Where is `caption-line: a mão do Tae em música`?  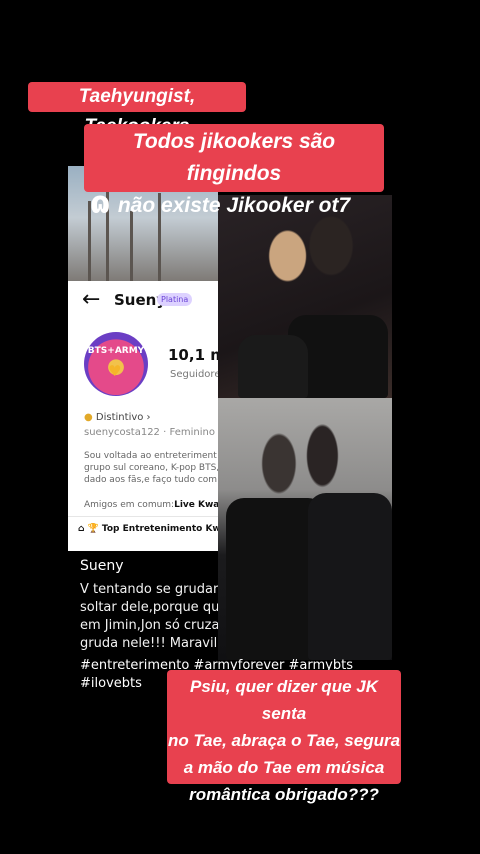
caption-line: a mão do Tae em música is located at coordinates (284, 767).